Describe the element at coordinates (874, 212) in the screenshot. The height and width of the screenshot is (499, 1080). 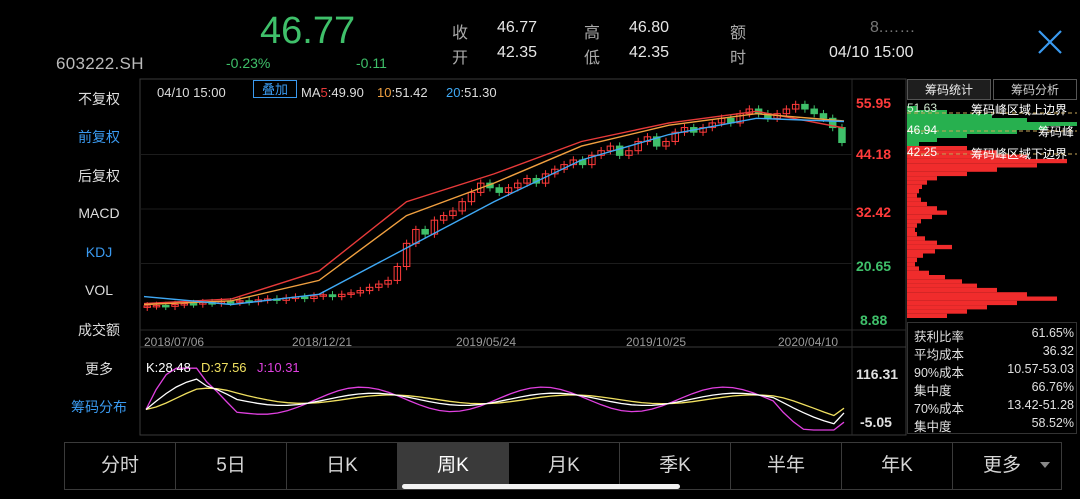
I see `price-tick-label: 32.42` at that location.